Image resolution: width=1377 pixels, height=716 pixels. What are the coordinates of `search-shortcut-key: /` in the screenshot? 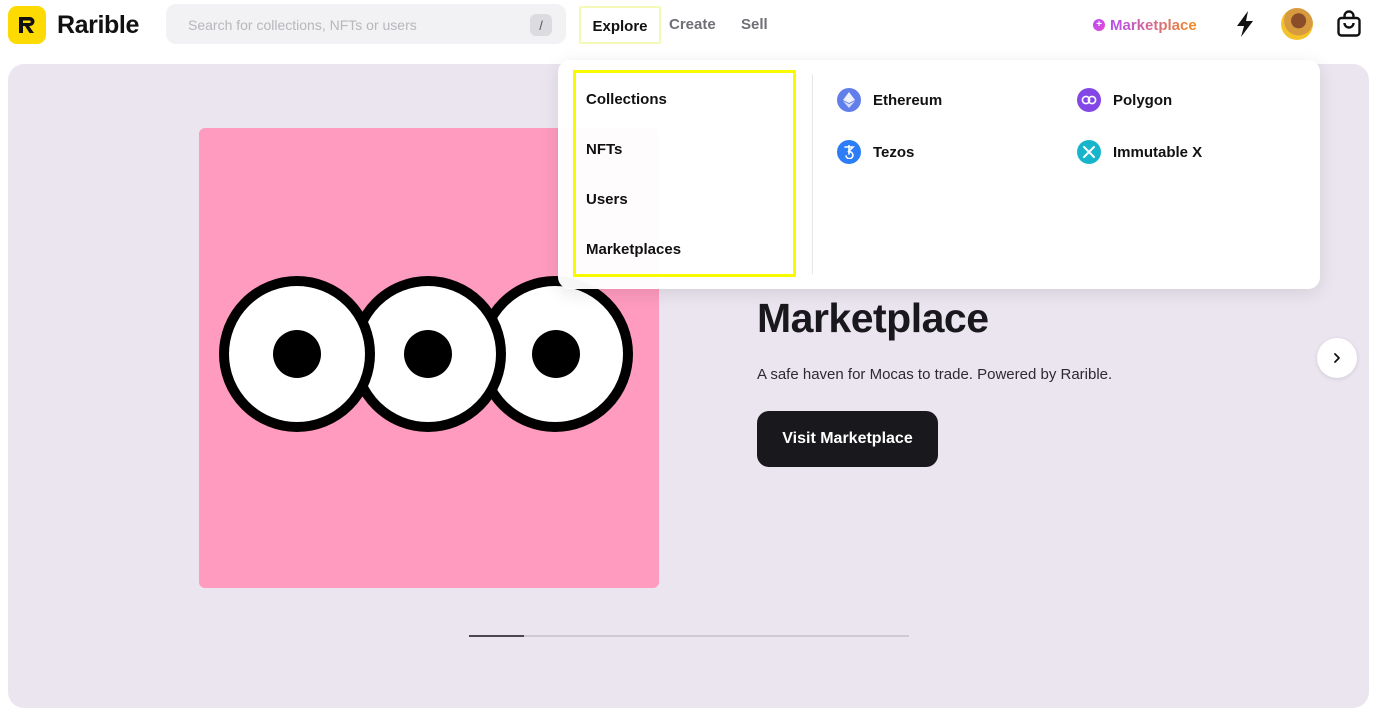 It's located at (541, 25).